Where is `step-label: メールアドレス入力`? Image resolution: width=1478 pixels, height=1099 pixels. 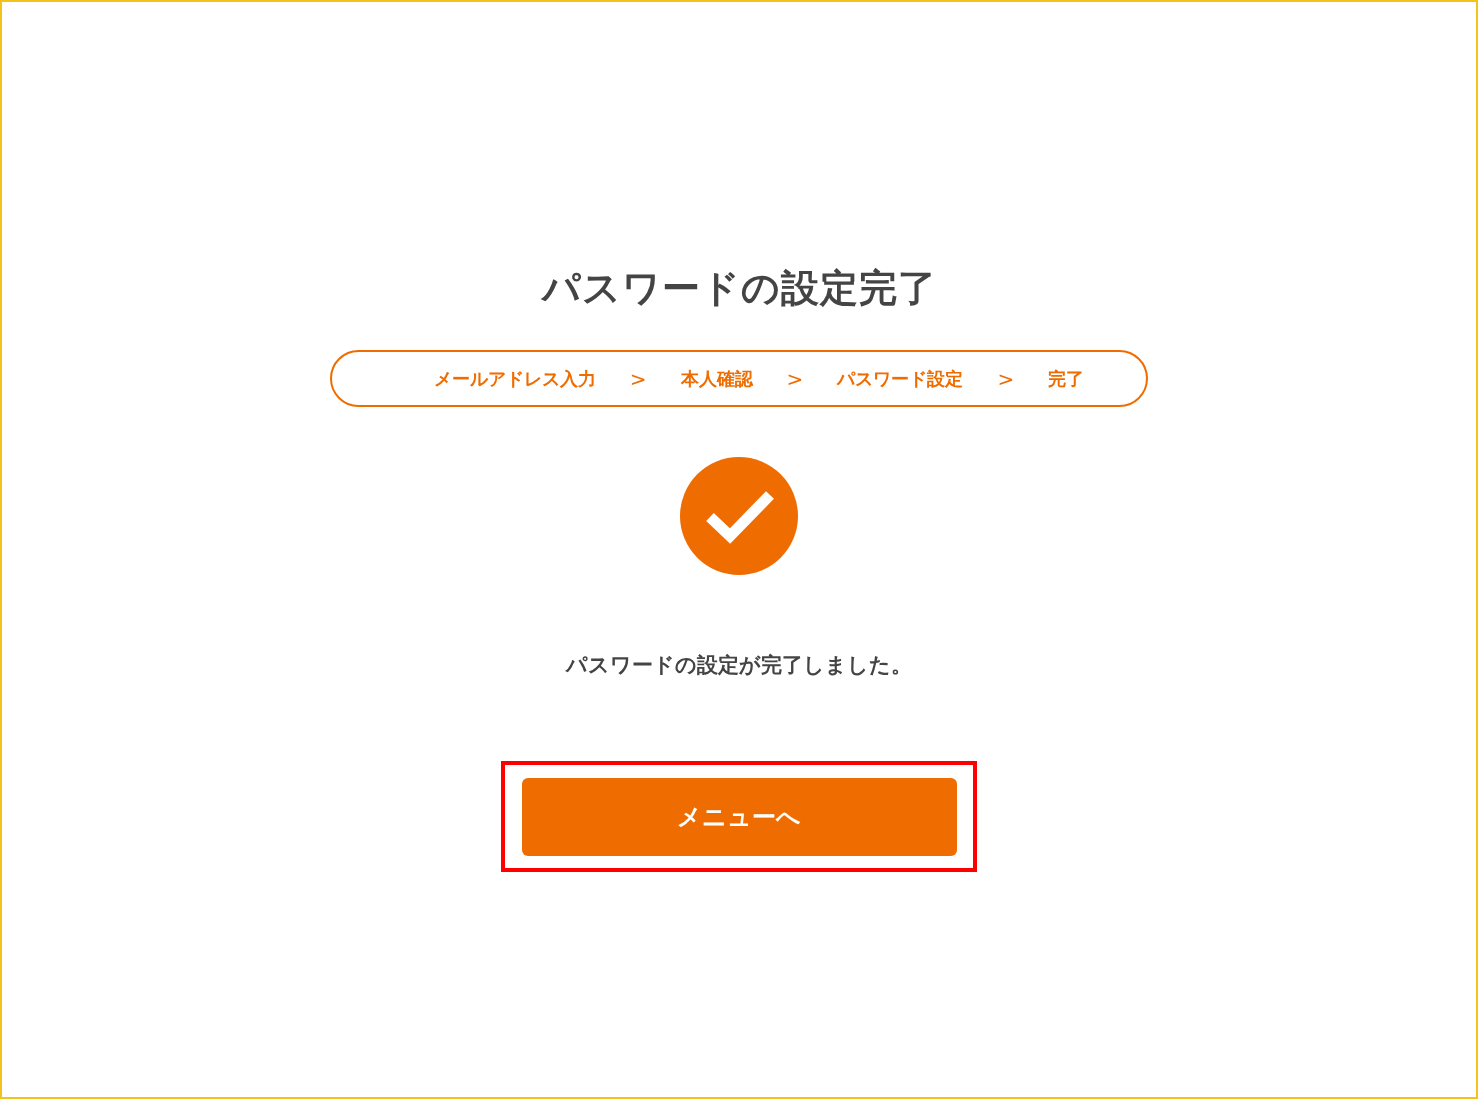
step-label: メールアドレス入力 is located at coordinates (514, 378).